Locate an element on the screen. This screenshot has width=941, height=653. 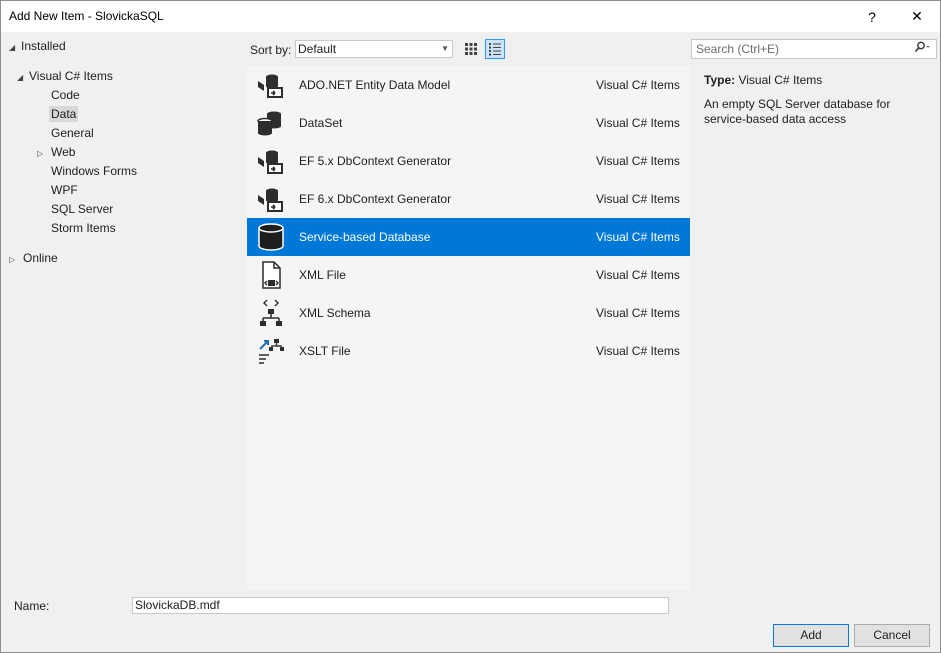
tree-node-wpf: WPF is located at coordinates (64, 190).